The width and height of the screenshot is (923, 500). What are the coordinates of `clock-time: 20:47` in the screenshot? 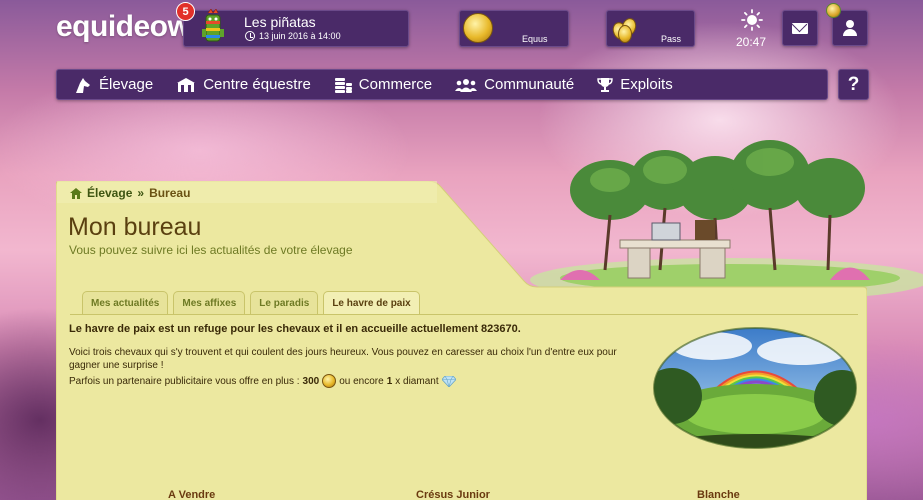 It's located at (751, 42).